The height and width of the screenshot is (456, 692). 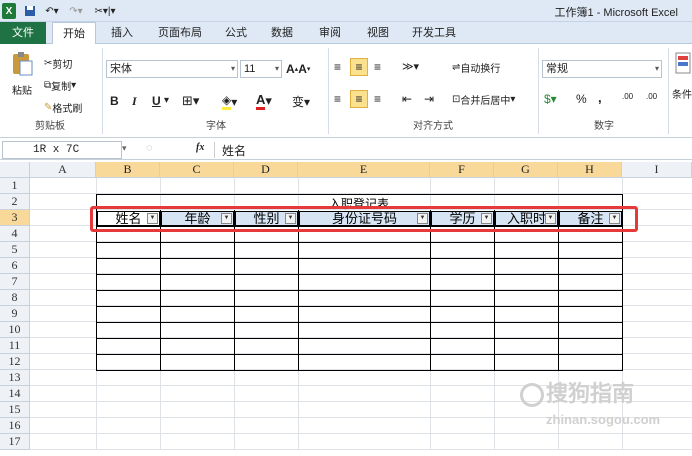 What do you see at coordinates (15, 202) in the screenshot?
I see `row-header-2: 2` at bounding box center [15, 202].